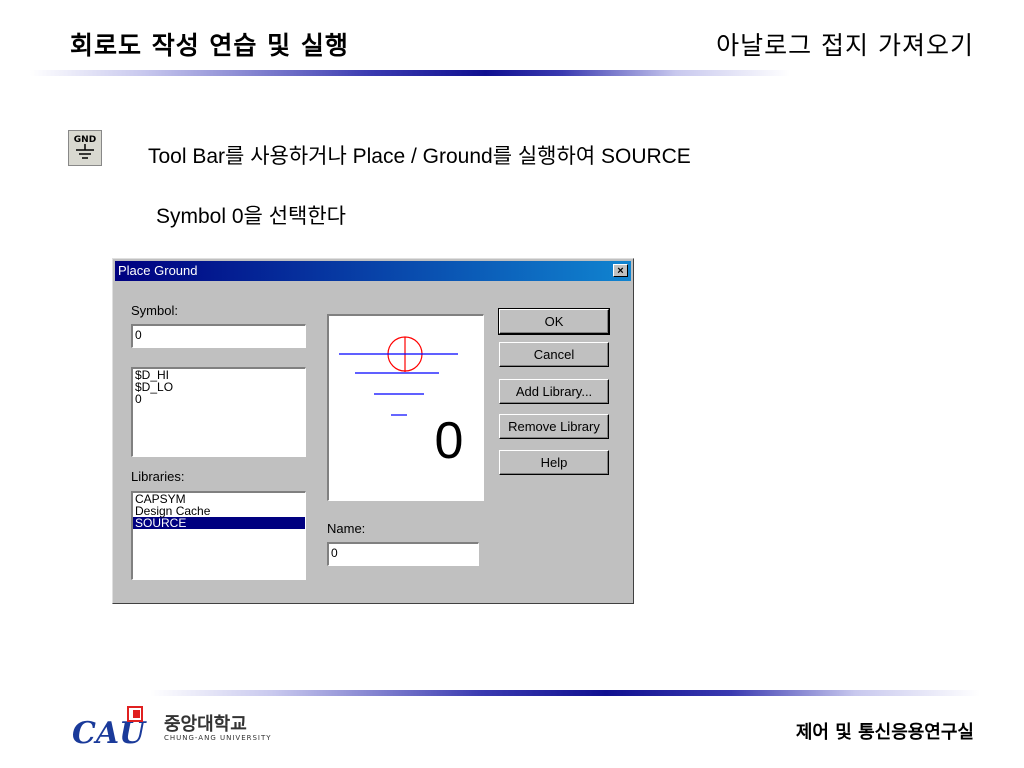 This screenshot has height=768, width=1024. I want to click on university-name-en: CHUNG-ANG UNIVERSITY, so click(218, 738).